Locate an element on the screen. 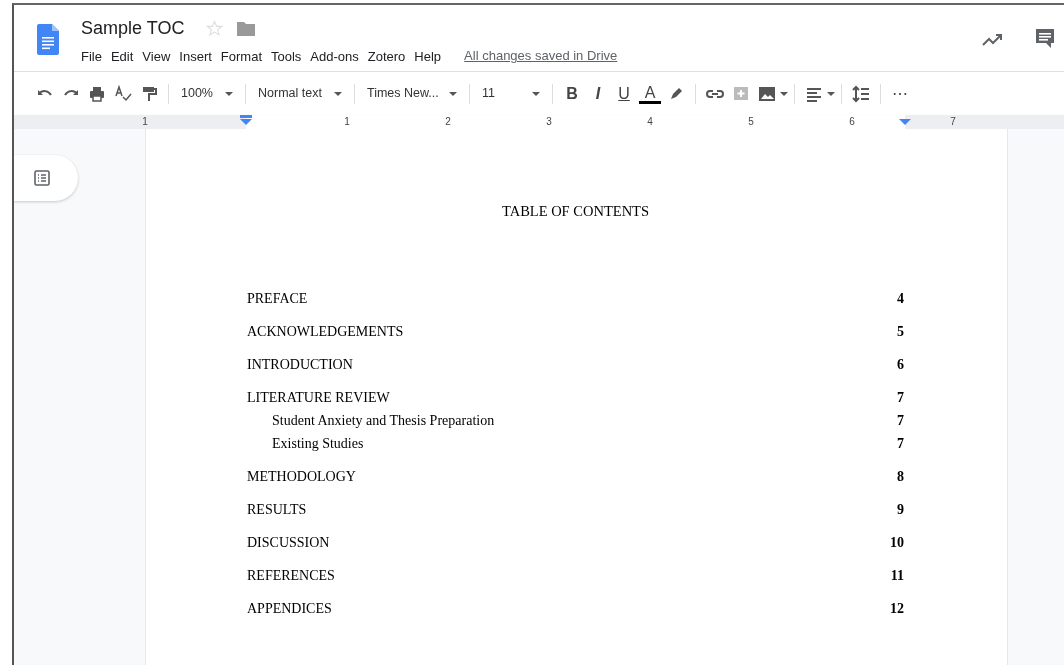 The width and height of the screenshot is (1064, 665). style-dropdown: Normal text is located at coordinates (300, 93).